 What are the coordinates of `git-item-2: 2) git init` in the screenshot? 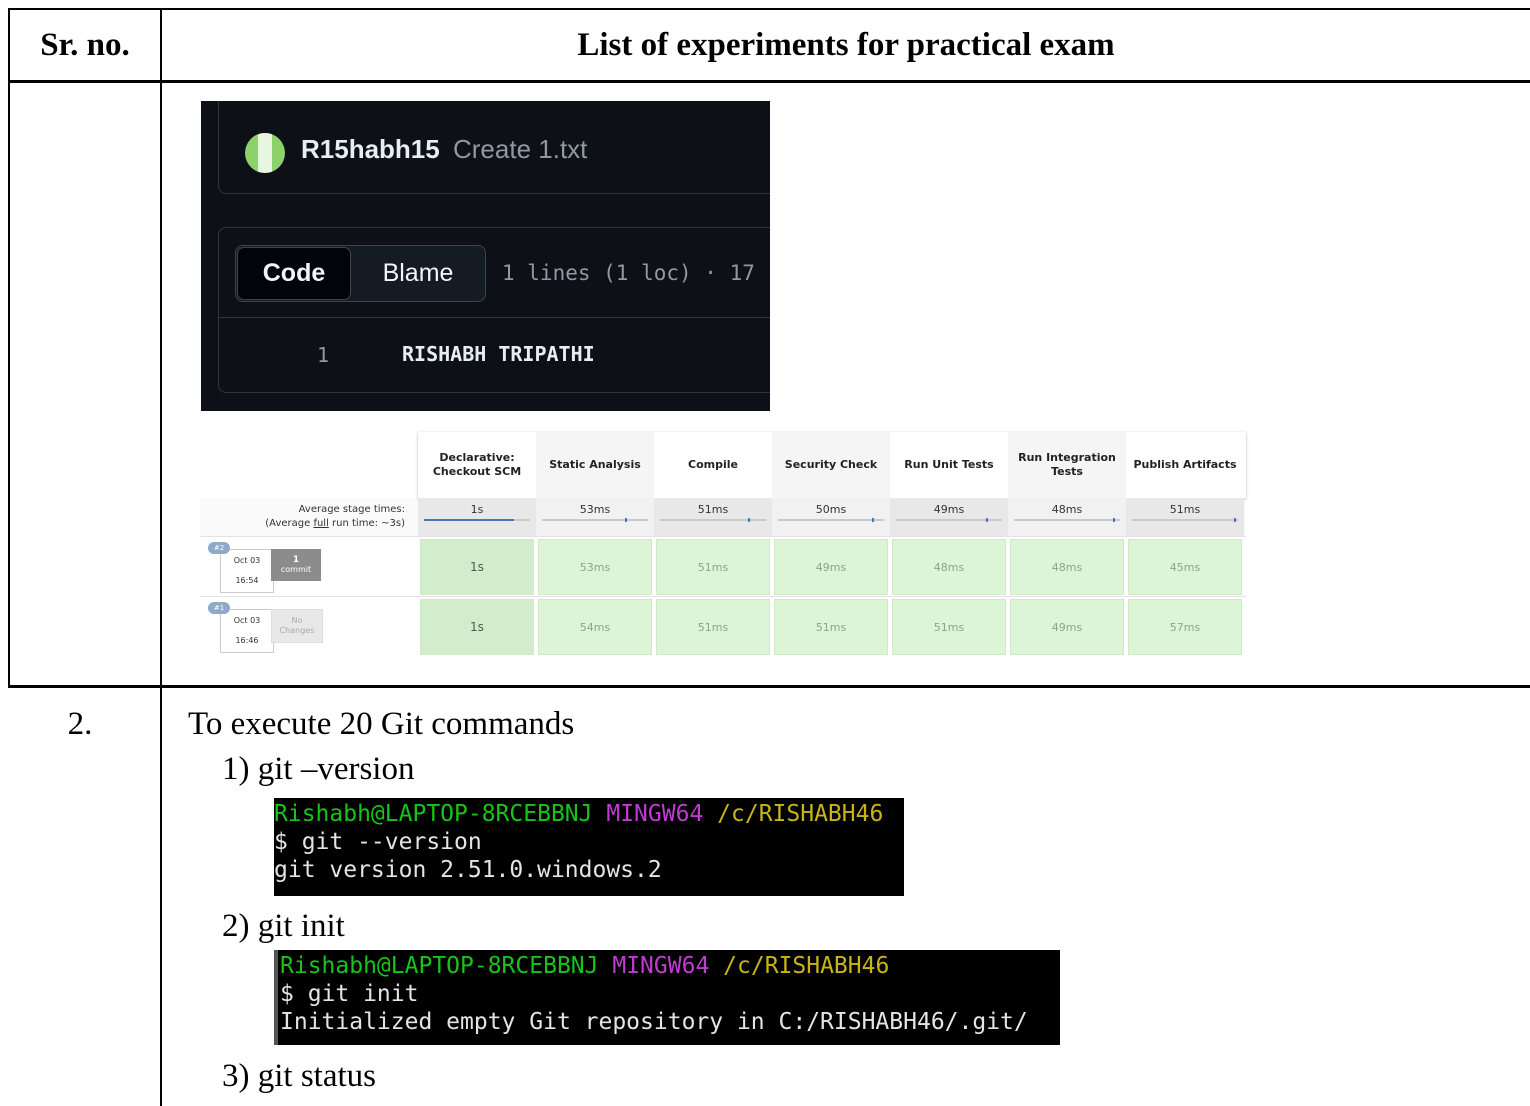 It's located at (283, 926).